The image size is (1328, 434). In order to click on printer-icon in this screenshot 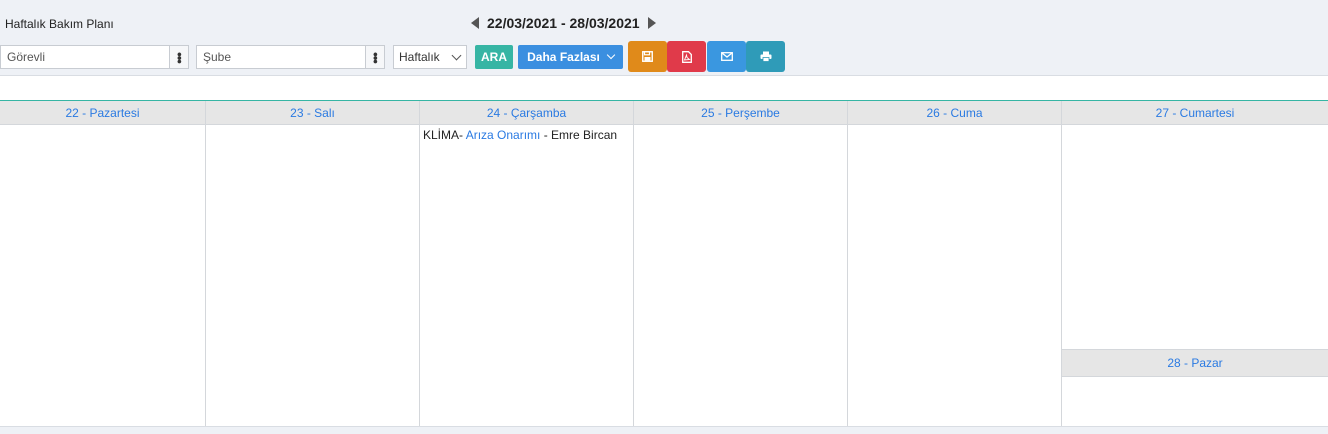, I will do `click(765, 56)`.